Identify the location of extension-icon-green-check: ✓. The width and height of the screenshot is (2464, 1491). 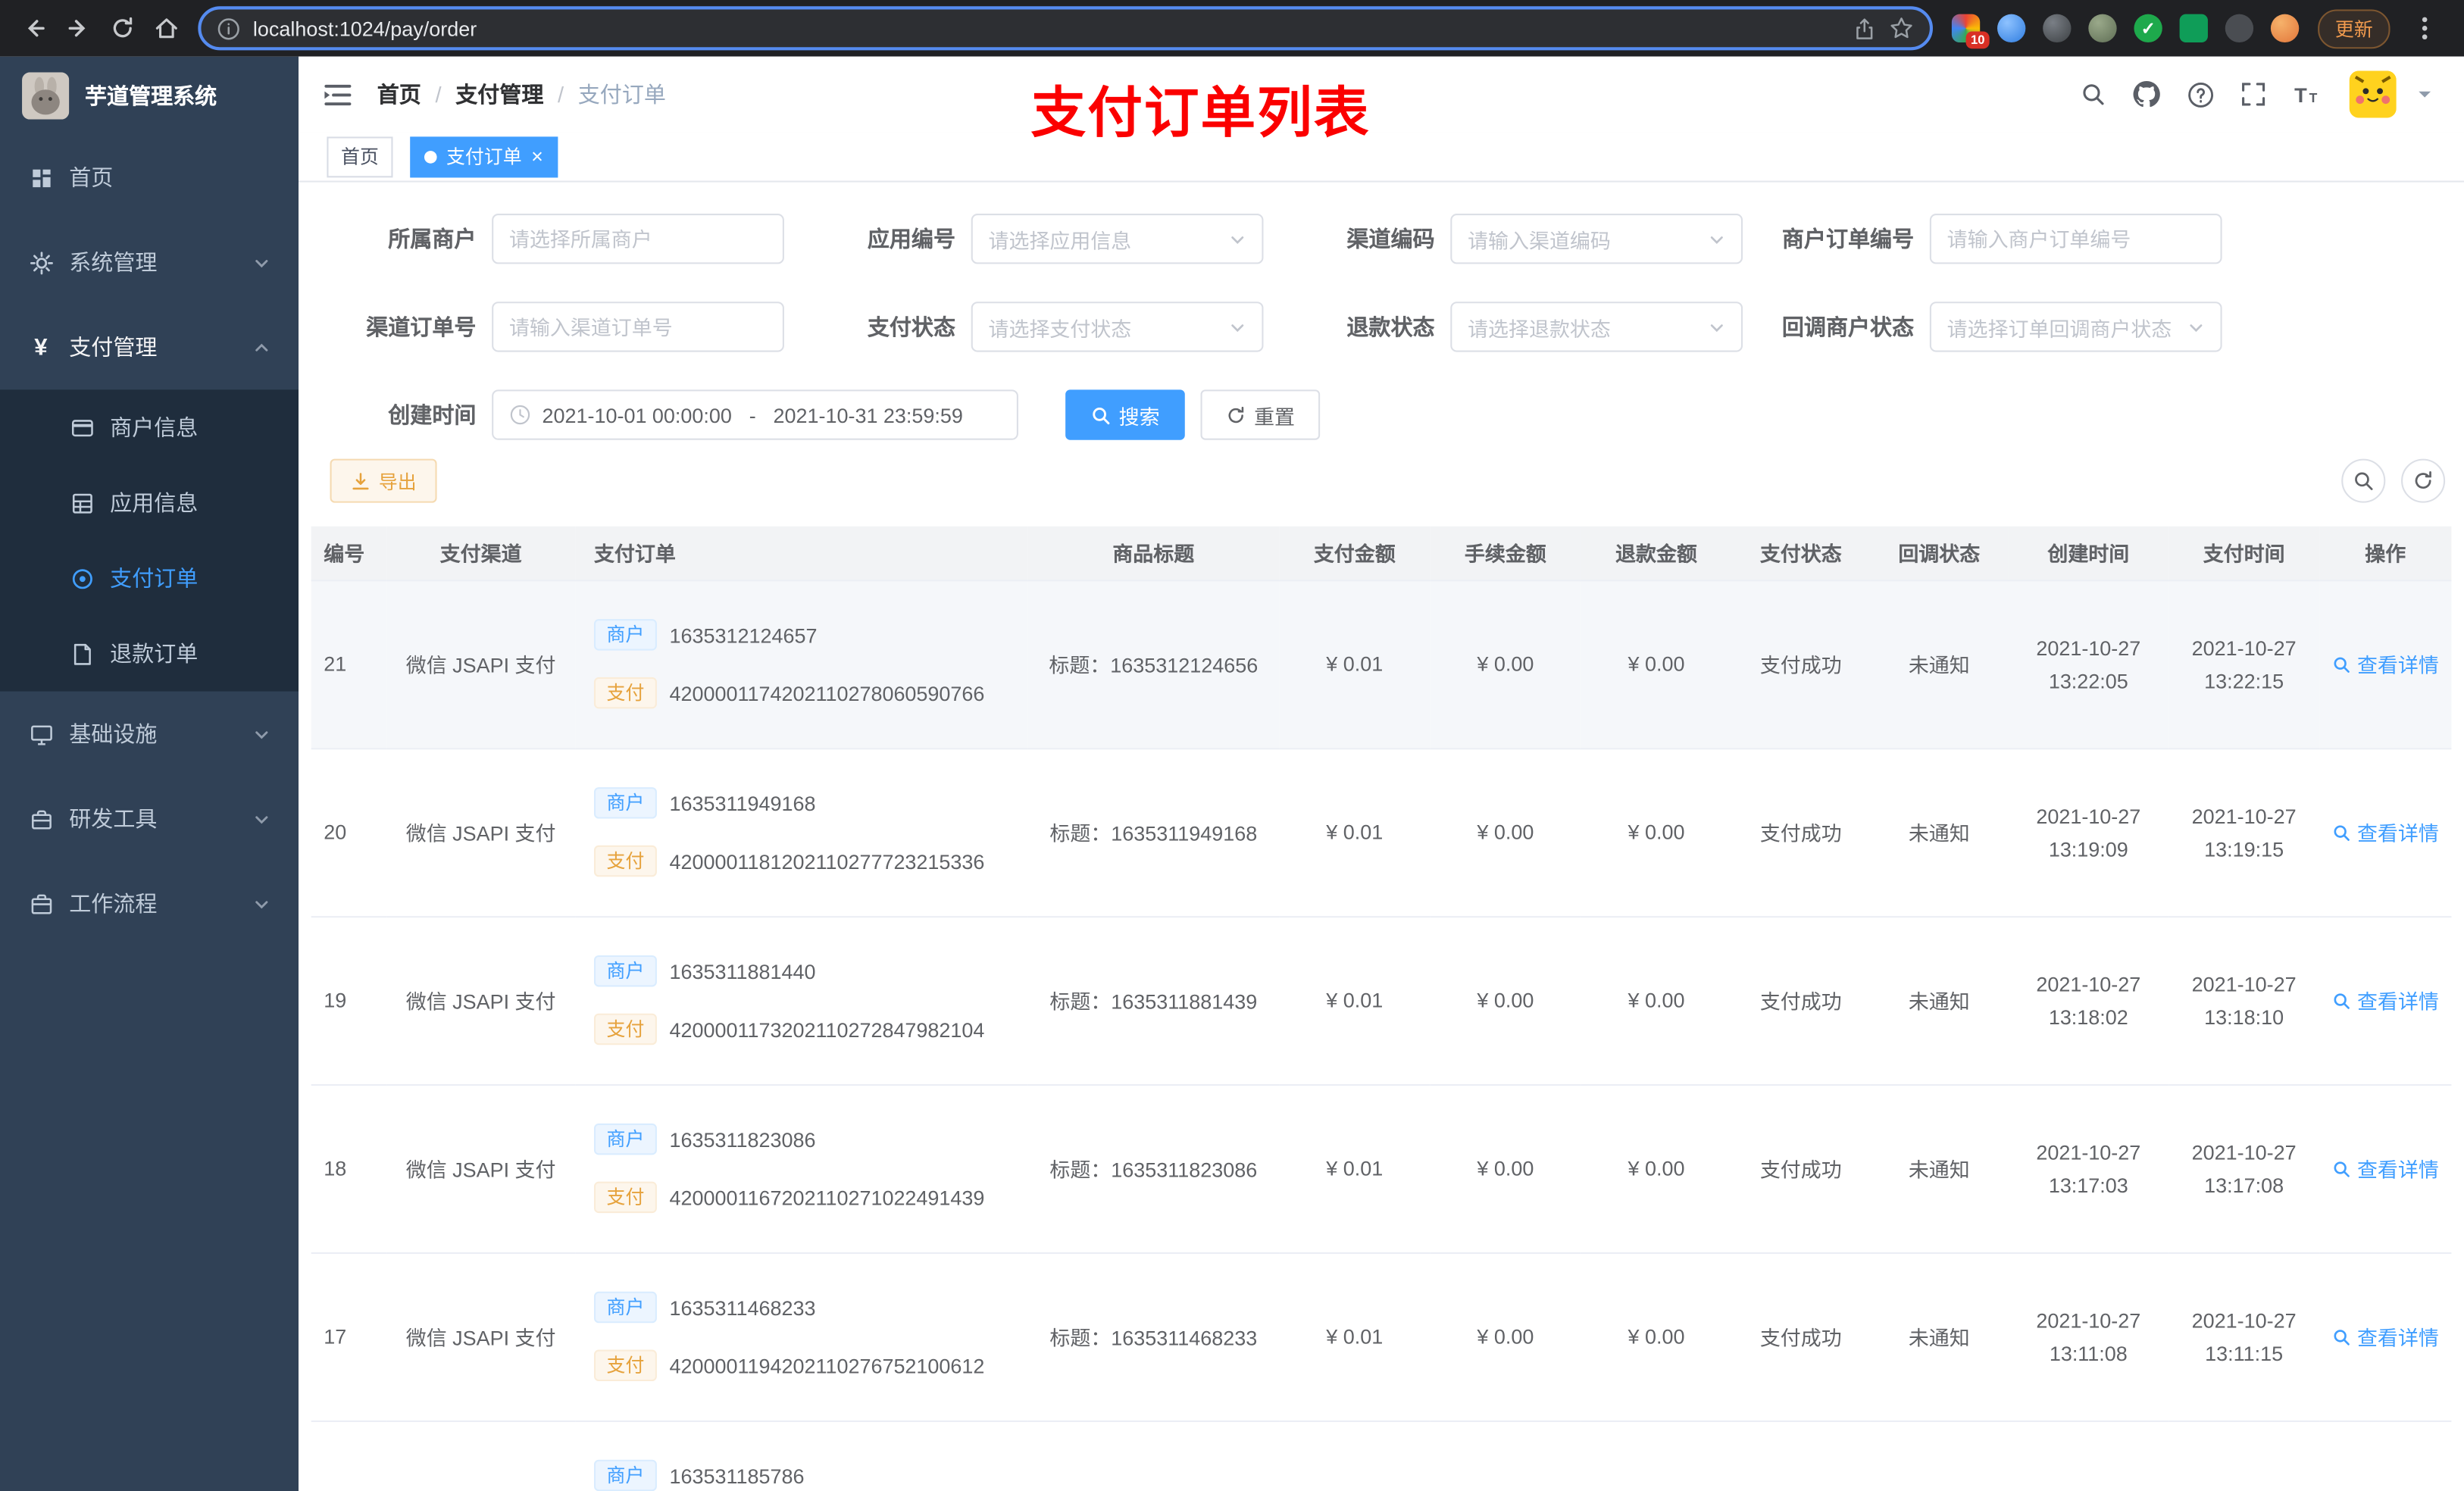
(2148, 28).